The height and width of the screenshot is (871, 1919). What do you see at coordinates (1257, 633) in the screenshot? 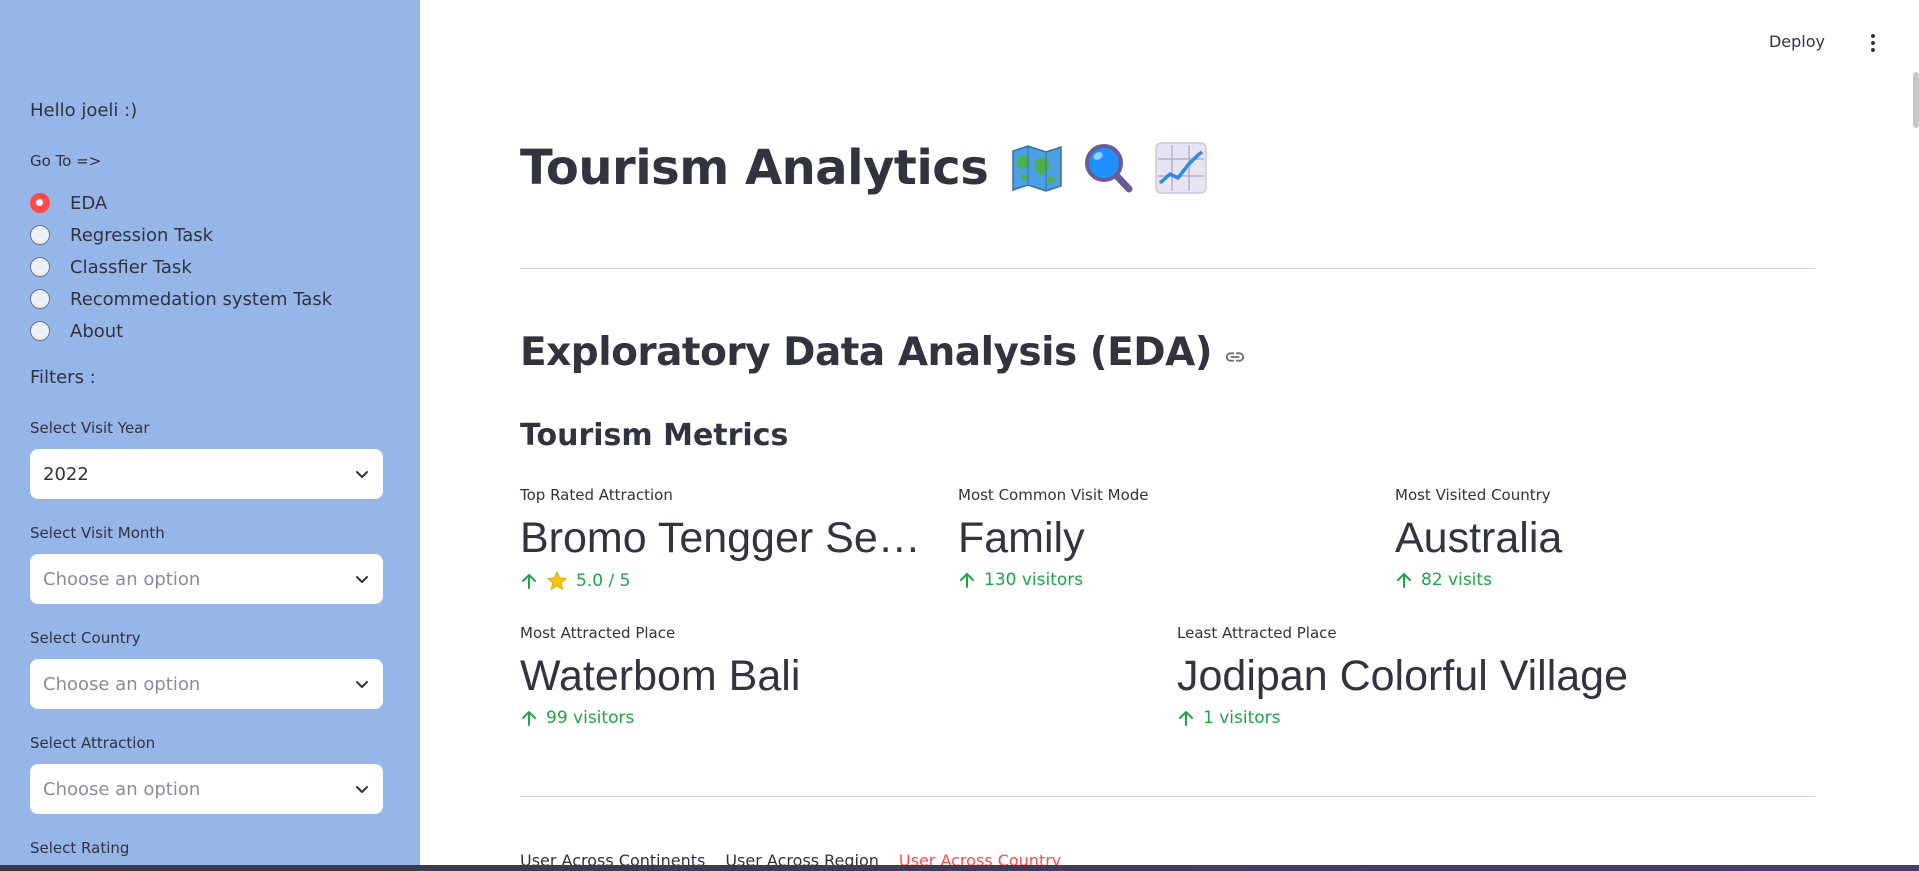
I see `metric-label: Least Attracted Place` at bounding box center [1257, 633].